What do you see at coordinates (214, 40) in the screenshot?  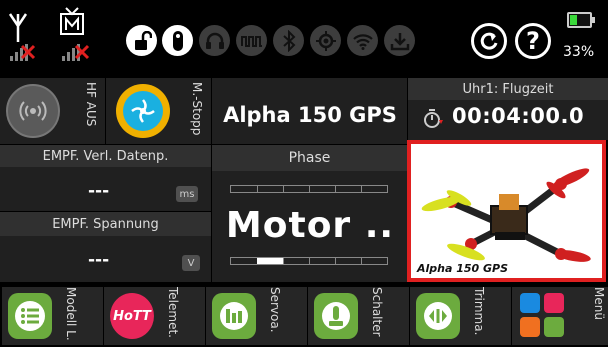 I see `headphones-icon` at bounding box center [214, 40].